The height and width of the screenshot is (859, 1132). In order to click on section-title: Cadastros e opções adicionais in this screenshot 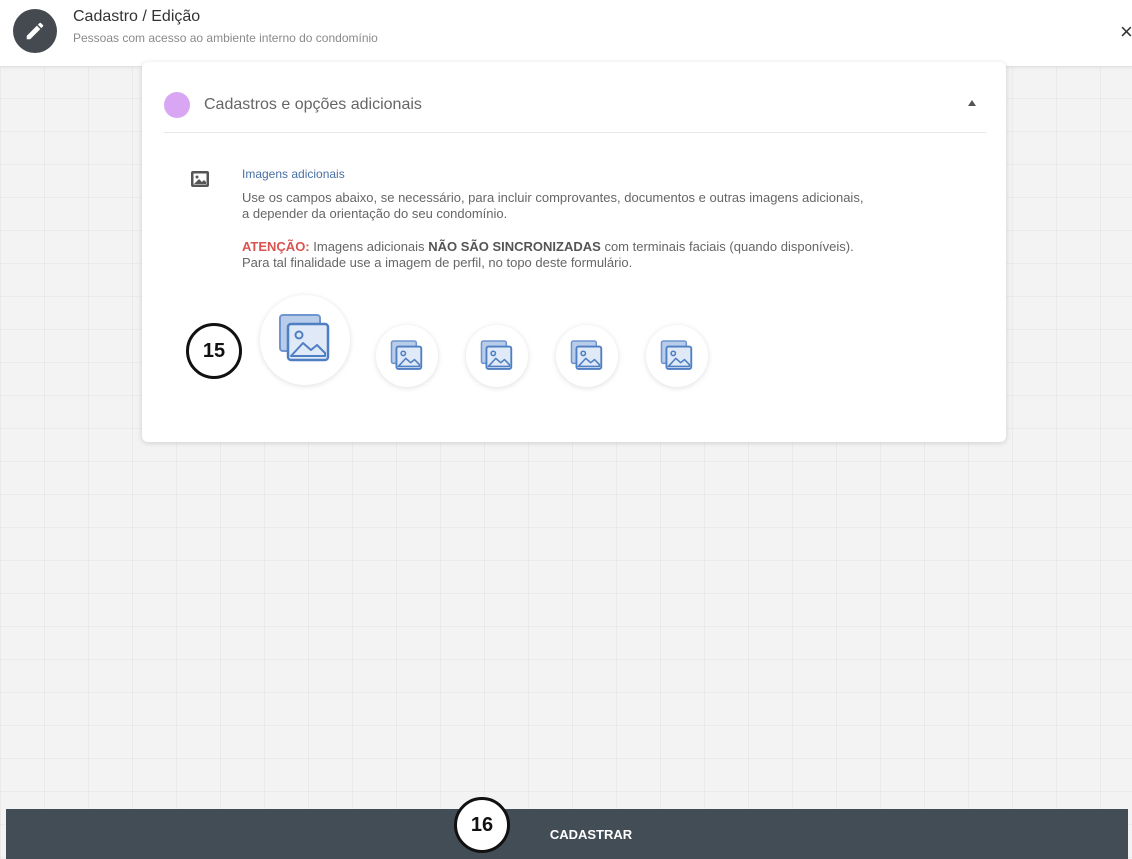, I will do `click(313, 104)`.